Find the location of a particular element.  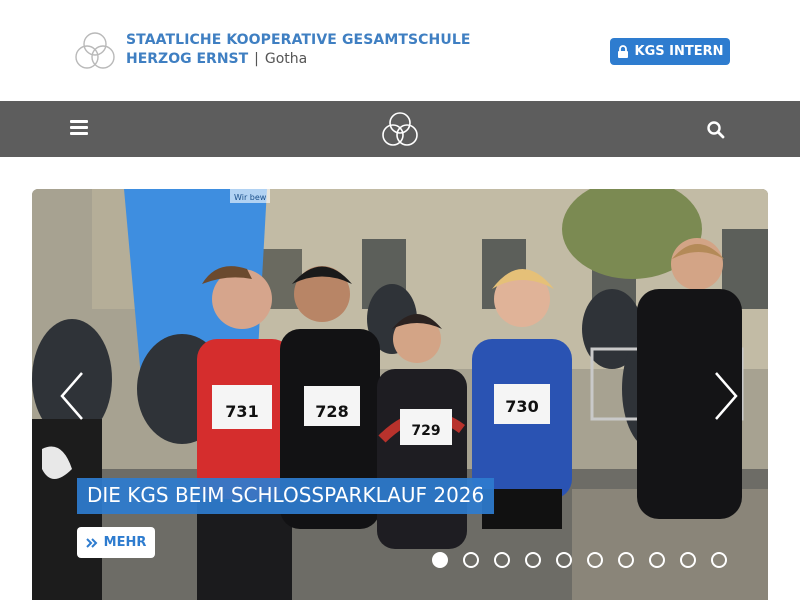

bib-number: 729 is located at coordinates (425, 431).